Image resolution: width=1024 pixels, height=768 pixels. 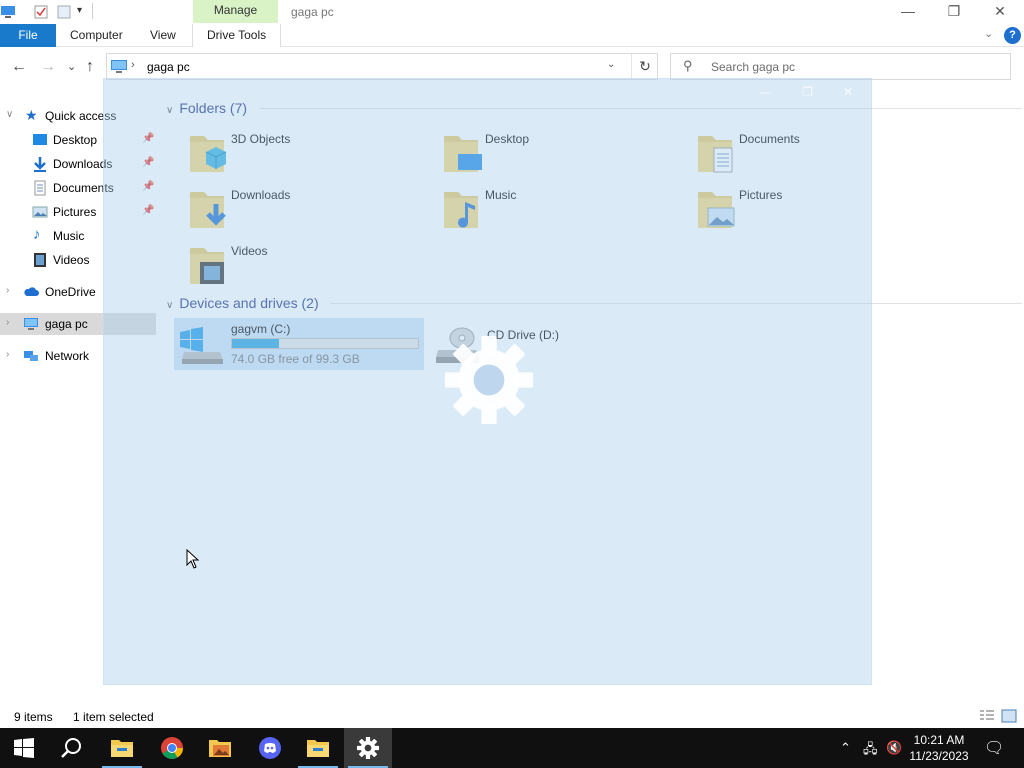 I want to click on ribbon-tabs: File Computer View Drive Tools ⌄ ?, so click(x=512, y=35).